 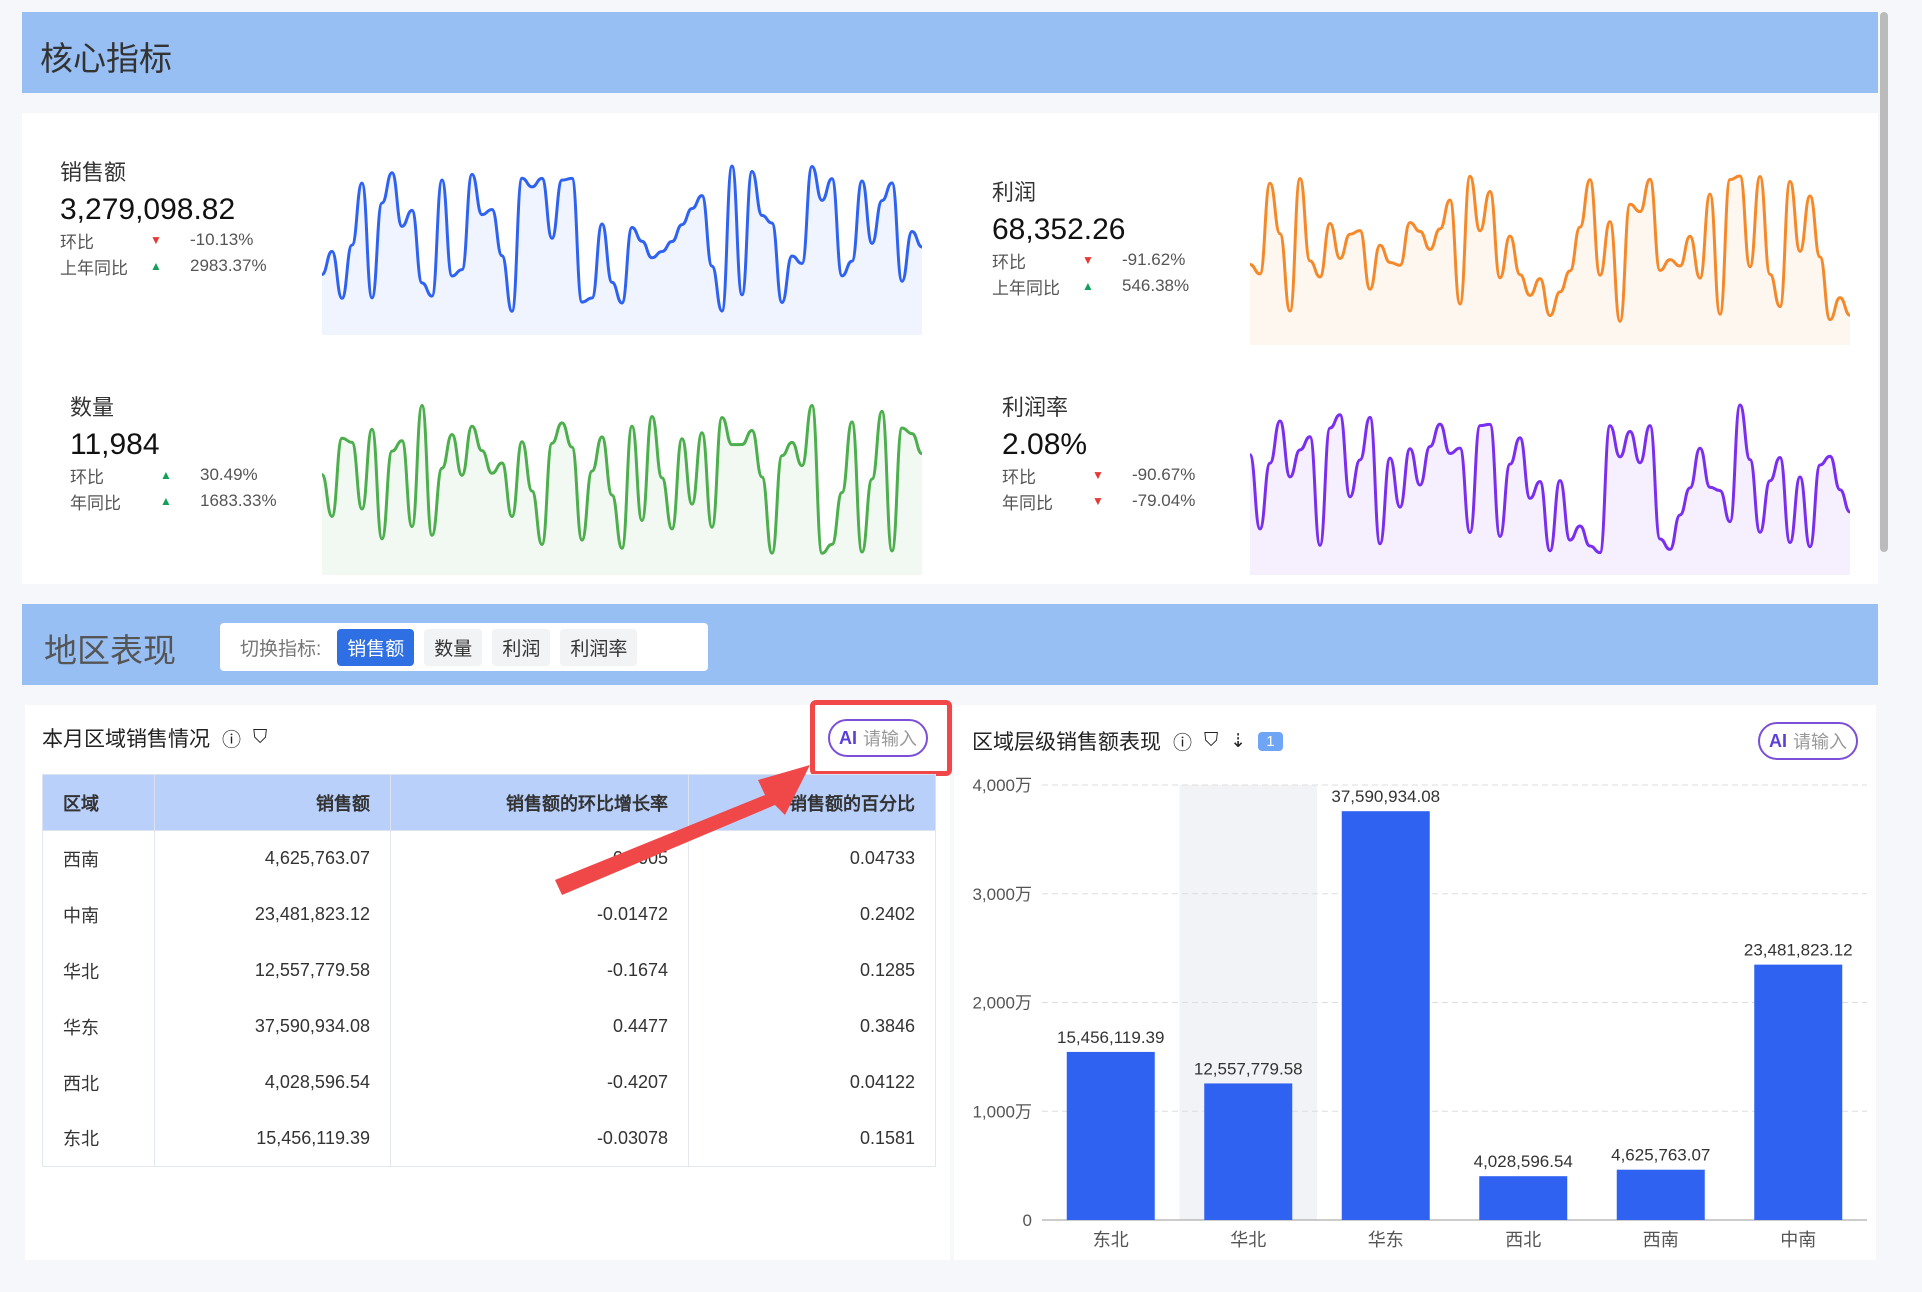 I want to click on table-row: 西北 4,028,596.54 -0.4207 0.04122, so click(x=489, y=1082).